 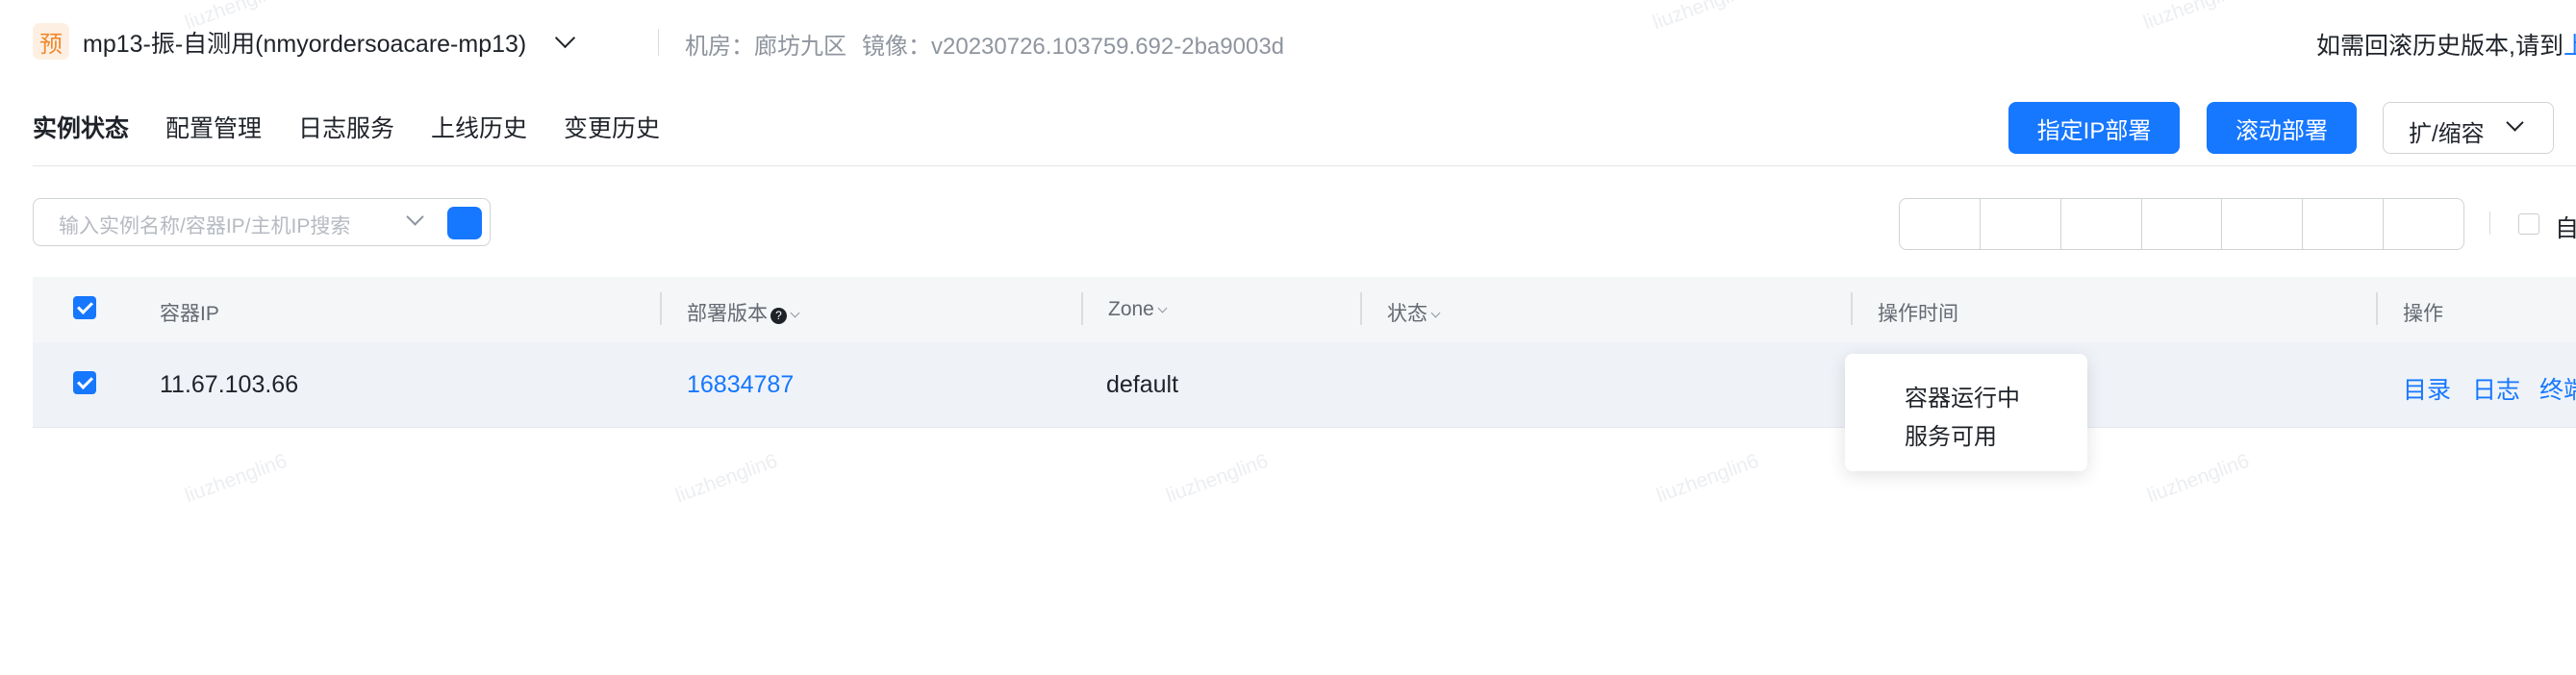 What do you see at coordinates (2558, 389) in the screenshot?
I see `op-terminal-link: 终端` at bounding box center [2558, 389].